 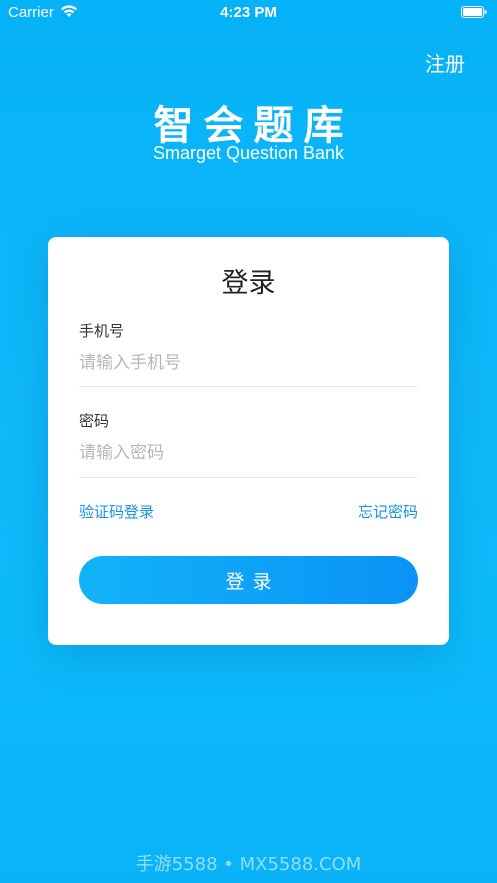 I want to click on password-input, so click(x=248, y=453).